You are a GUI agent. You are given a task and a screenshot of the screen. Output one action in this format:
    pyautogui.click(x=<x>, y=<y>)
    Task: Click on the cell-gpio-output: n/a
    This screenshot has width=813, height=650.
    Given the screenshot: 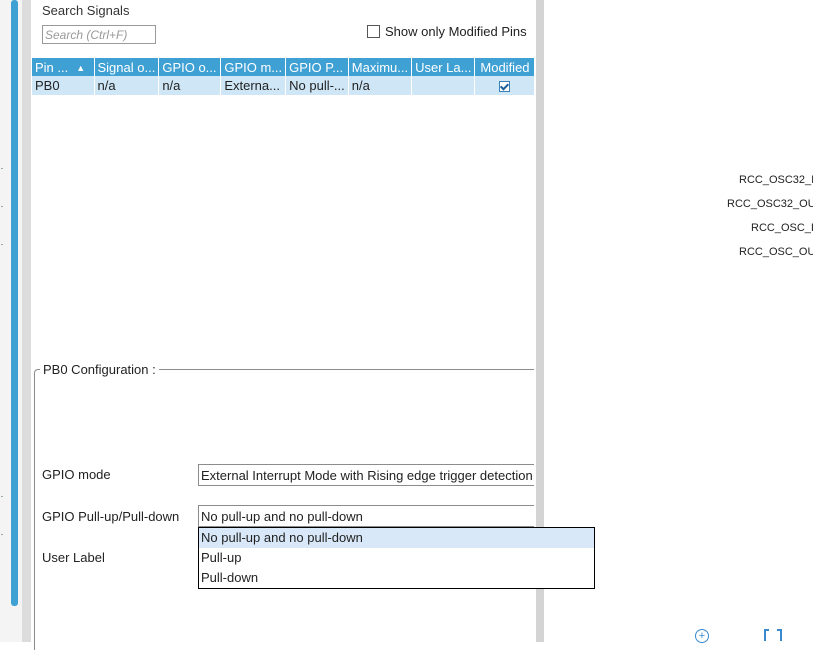 What is the action you would take?
    pyautogui.click(x=190, y=85)
    